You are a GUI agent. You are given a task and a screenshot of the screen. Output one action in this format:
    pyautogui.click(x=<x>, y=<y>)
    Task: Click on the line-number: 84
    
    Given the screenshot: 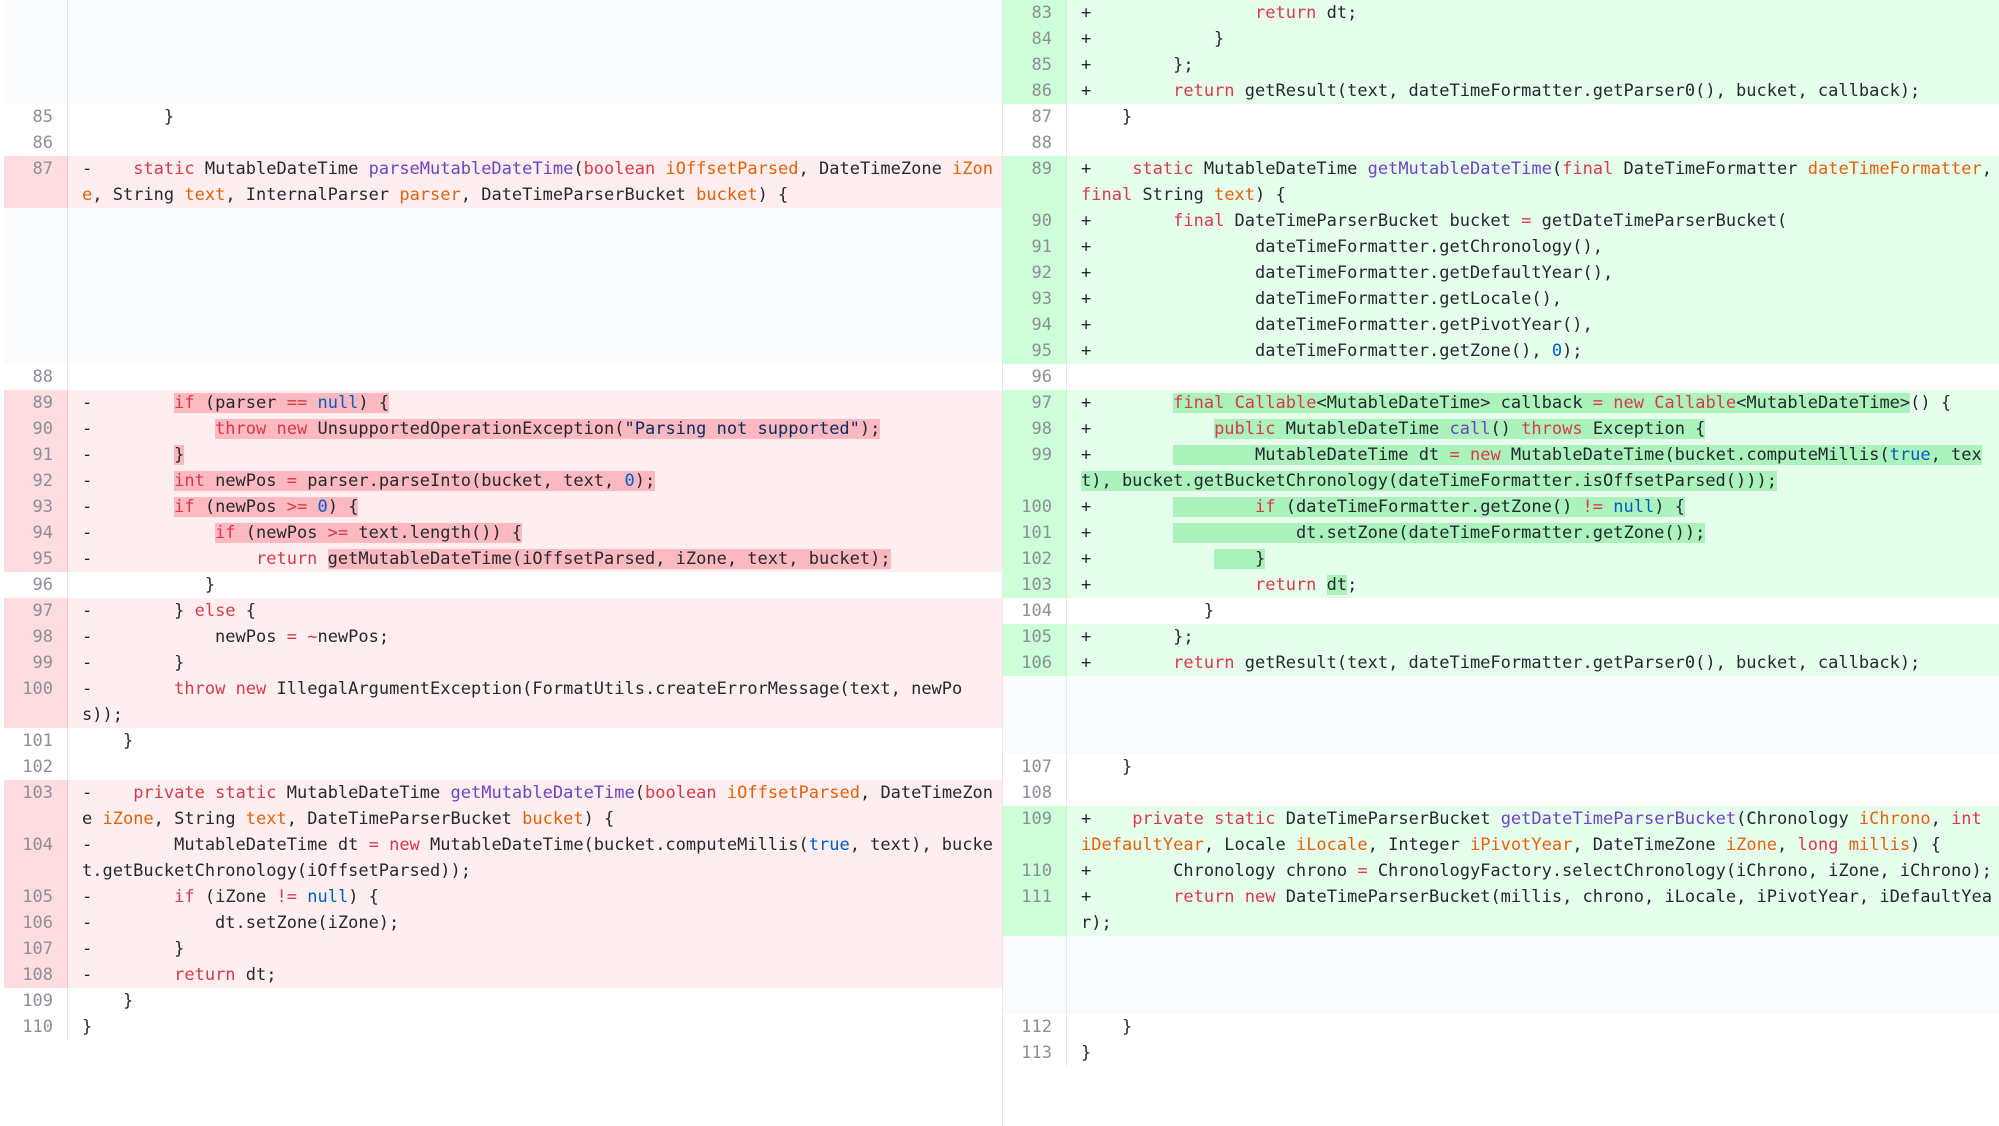 What is the action you would take?
    pyautogui.click(x=1035, y=39)
    